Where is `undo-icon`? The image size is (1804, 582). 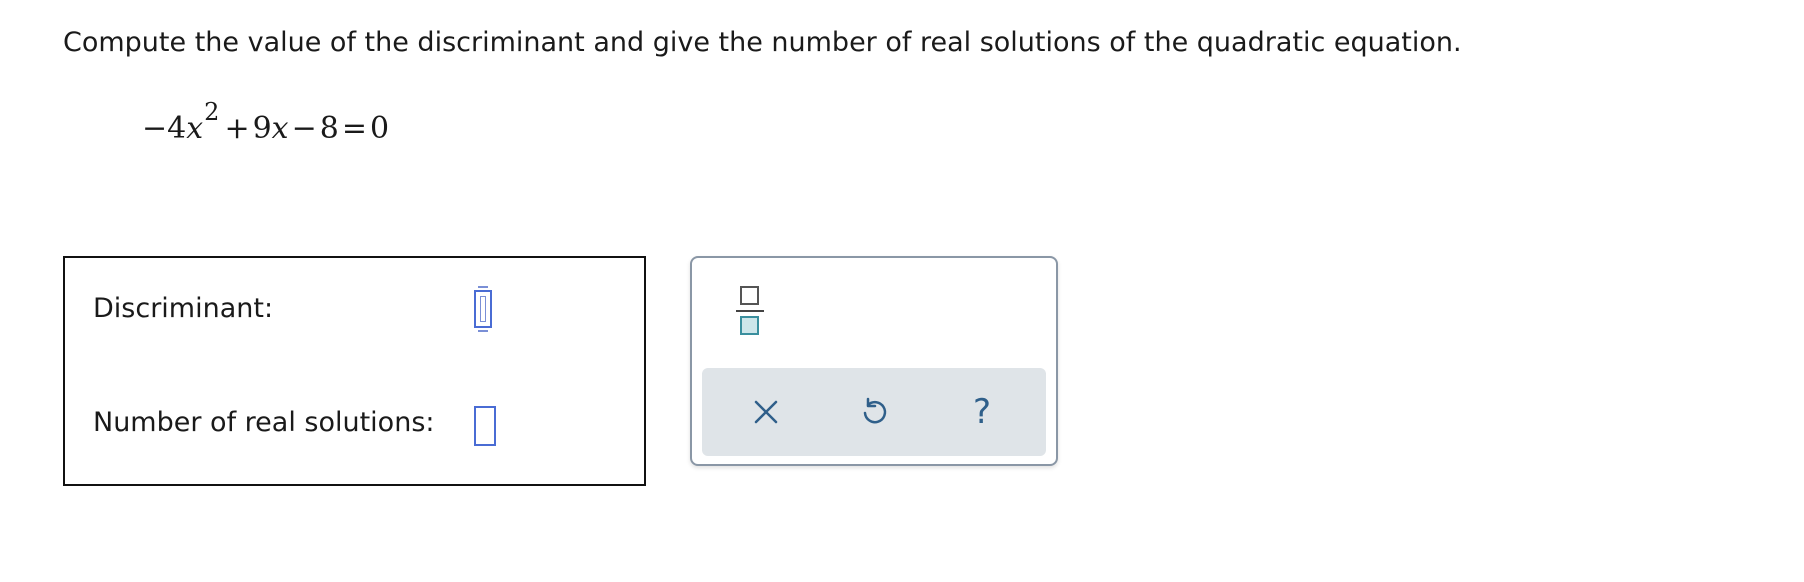
undo-icon is located at coordinates (875, 410).